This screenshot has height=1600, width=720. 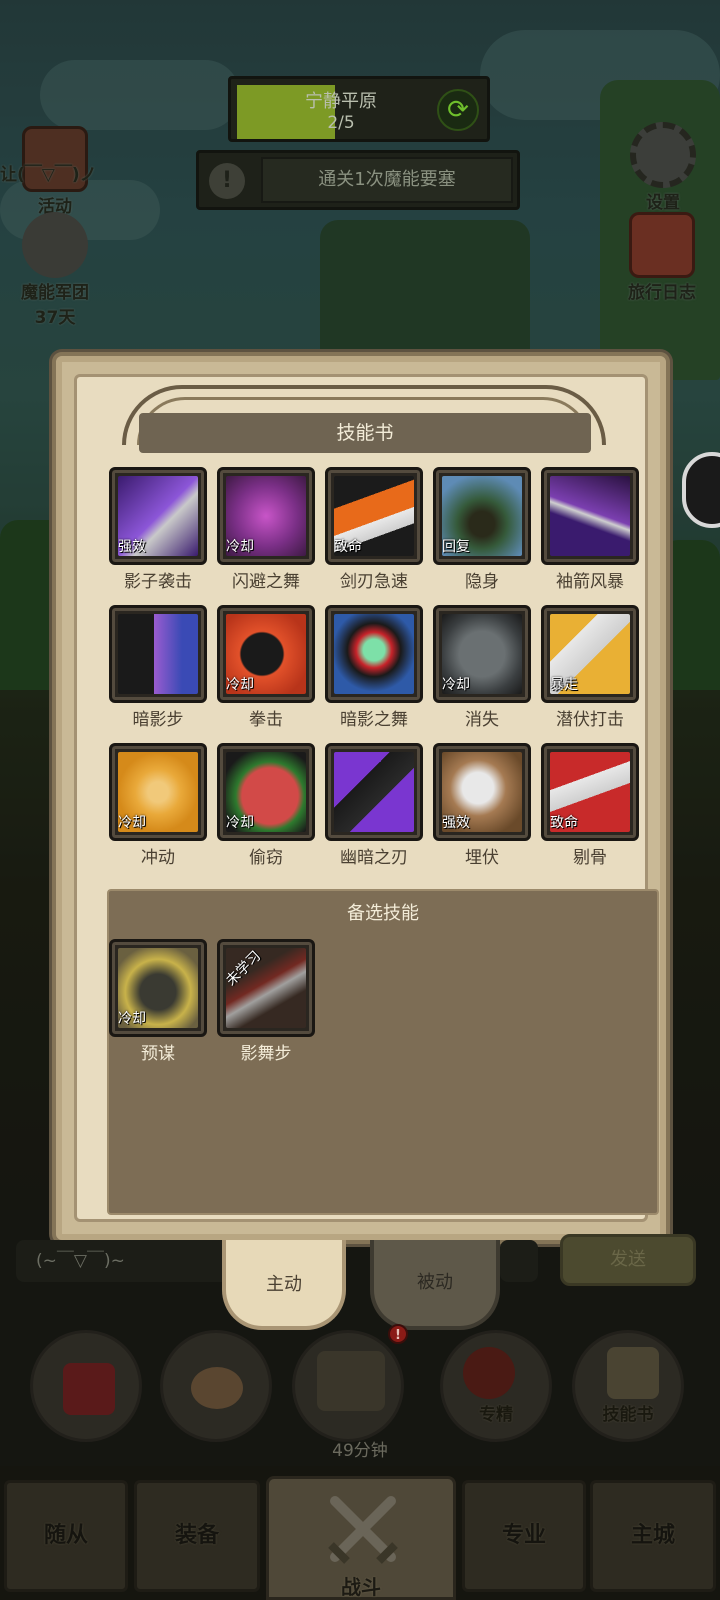 I want to click on stage-progress: 2/5, so click(x=341, y=123).